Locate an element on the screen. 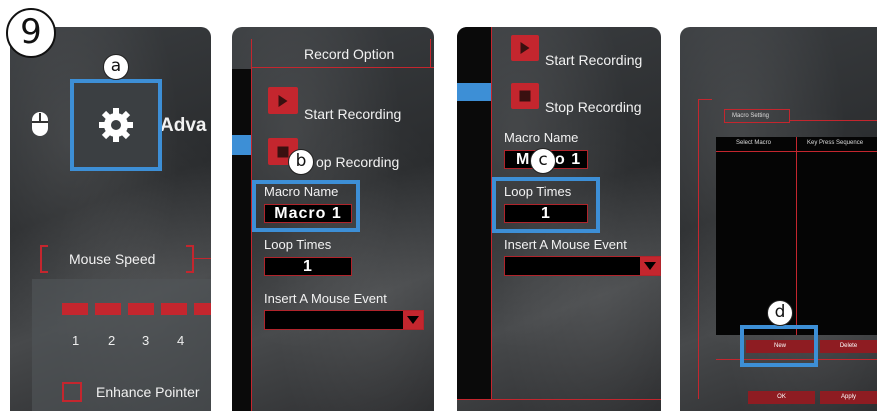 This screenshot has height=411, width=877. apply-button: Apply is located at coordinates (848, 397).